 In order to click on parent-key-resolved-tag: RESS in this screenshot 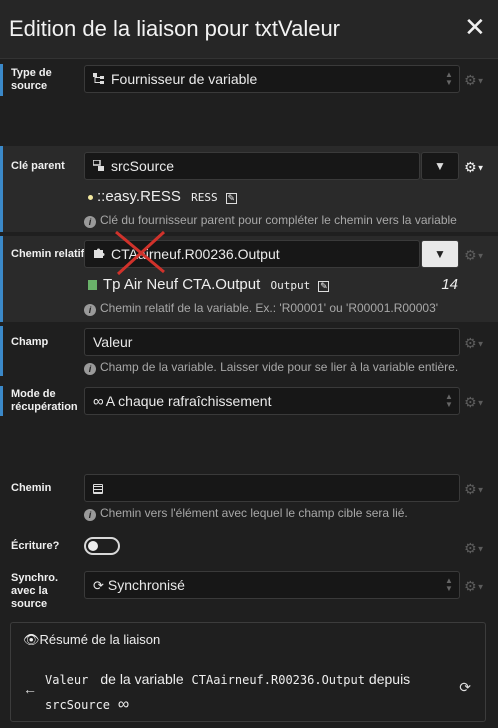, I will do `click(204, 197)`.